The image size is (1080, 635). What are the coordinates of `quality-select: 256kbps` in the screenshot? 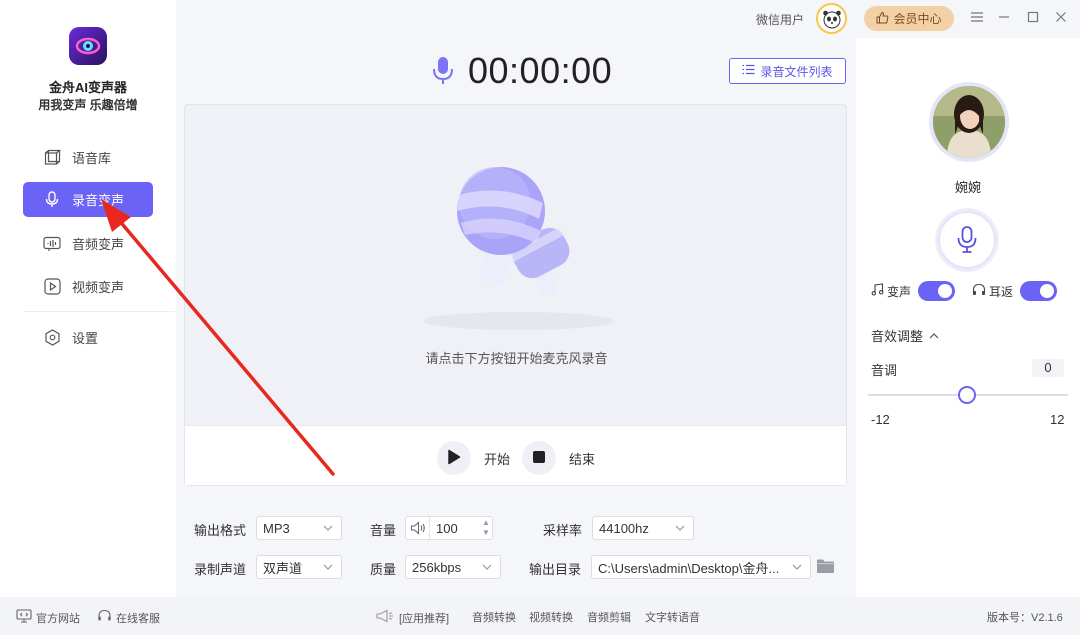 It's located at (453, 567).